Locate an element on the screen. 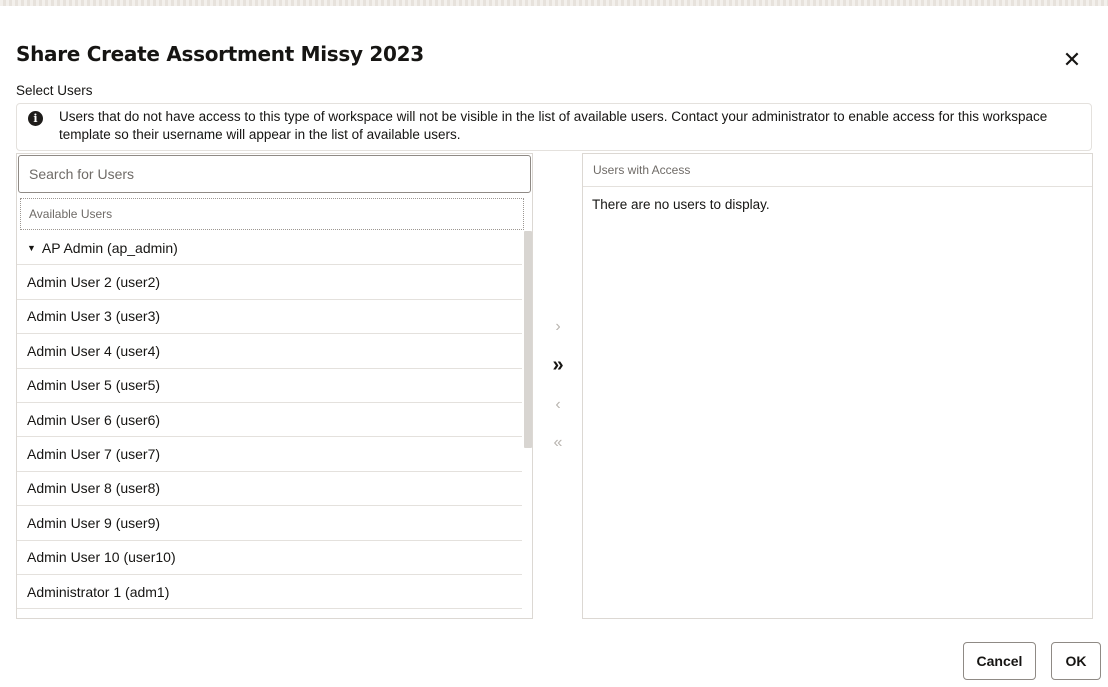 This screenshot has height=687, width=1108. list-item: Admin User 4 (user4) is located at coordinates (269, 351).